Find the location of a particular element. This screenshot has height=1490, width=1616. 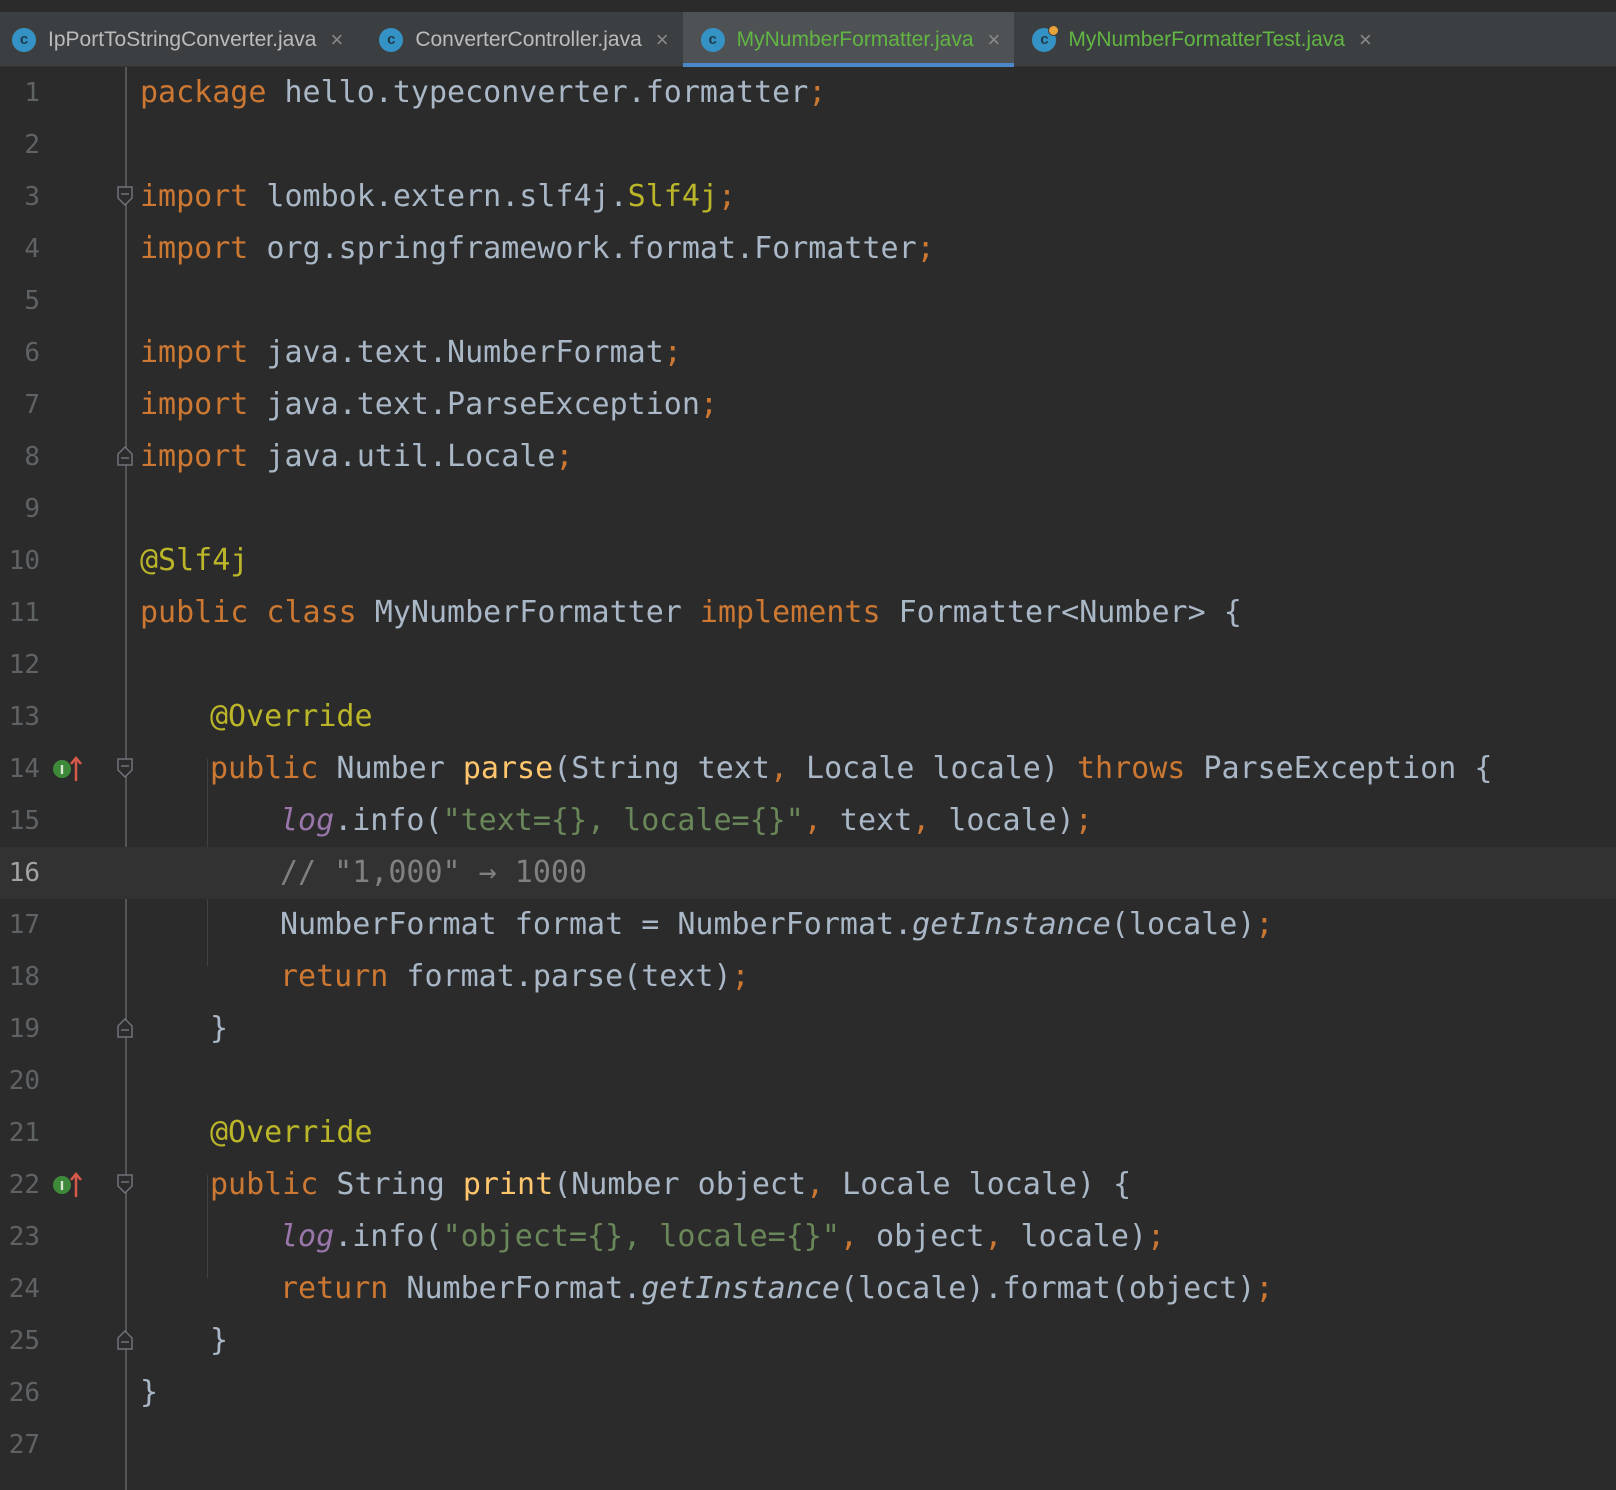

code-token: implements is located at coordinates (790, 612).